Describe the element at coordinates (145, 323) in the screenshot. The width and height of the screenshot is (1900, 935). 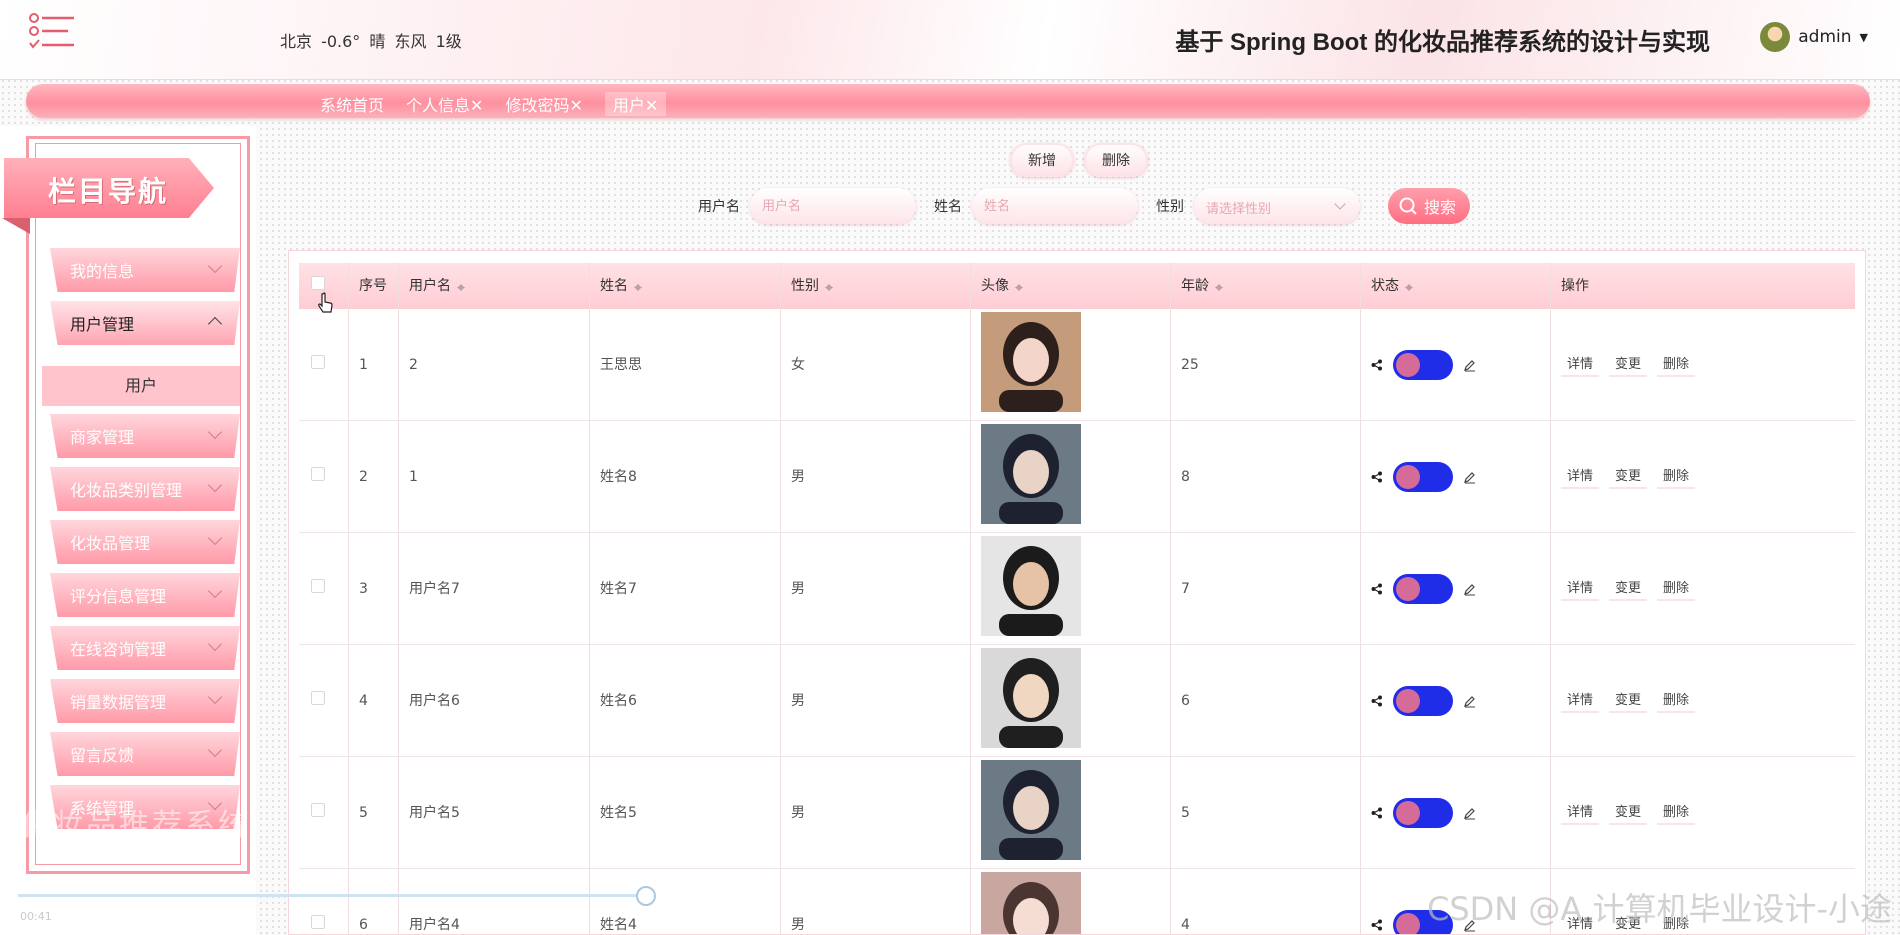
I see `sidebar-item-user-management: 用户管理` at that location.